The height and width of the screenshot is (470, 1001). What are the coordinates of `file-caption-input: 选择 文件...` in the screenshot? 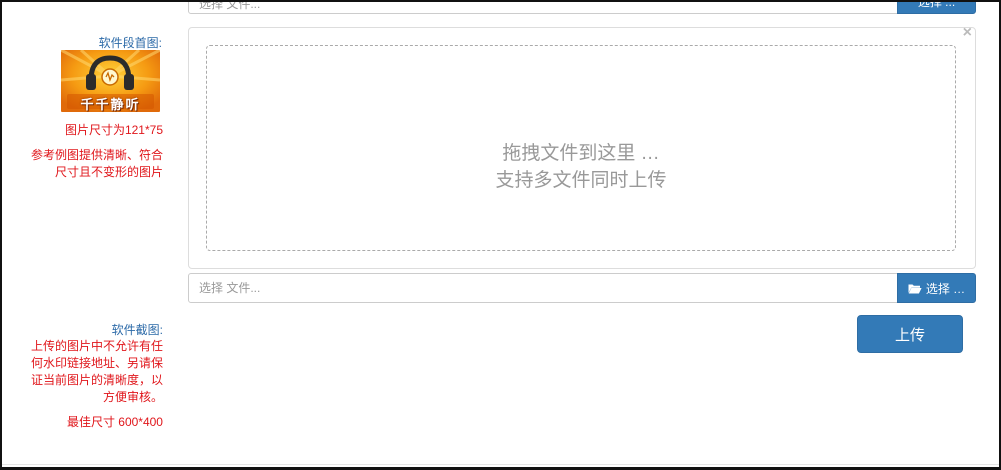 It's located at (543, 288).